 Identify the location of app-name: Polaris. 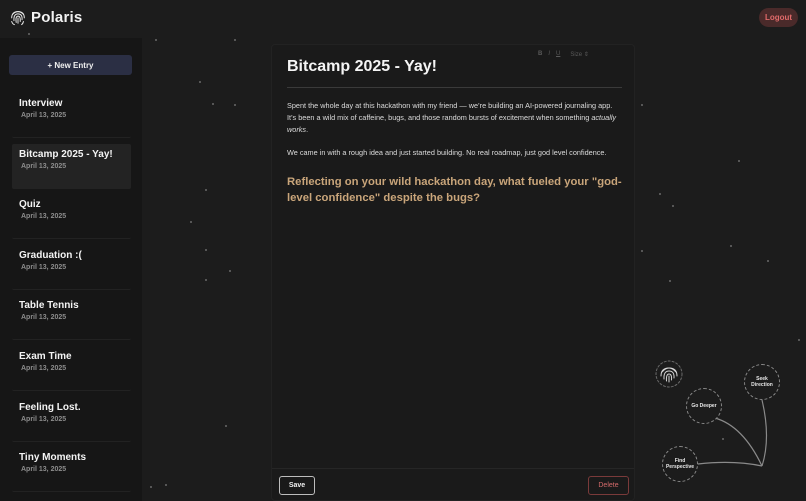
(57, 17).